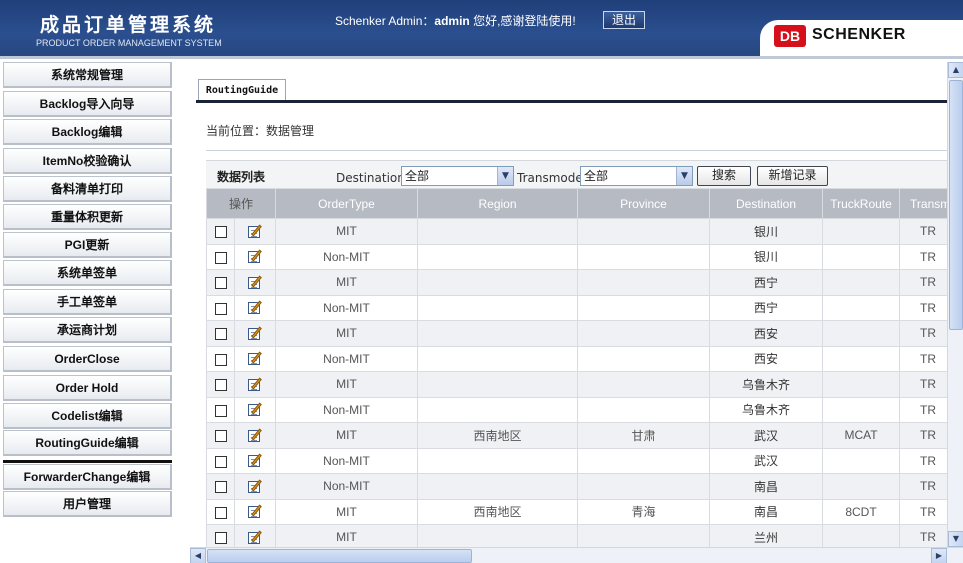 Image resolution: width=963 pixels, height=563 pixels. I want to click on scroll-up-icon: ▲, so click(955, 70).